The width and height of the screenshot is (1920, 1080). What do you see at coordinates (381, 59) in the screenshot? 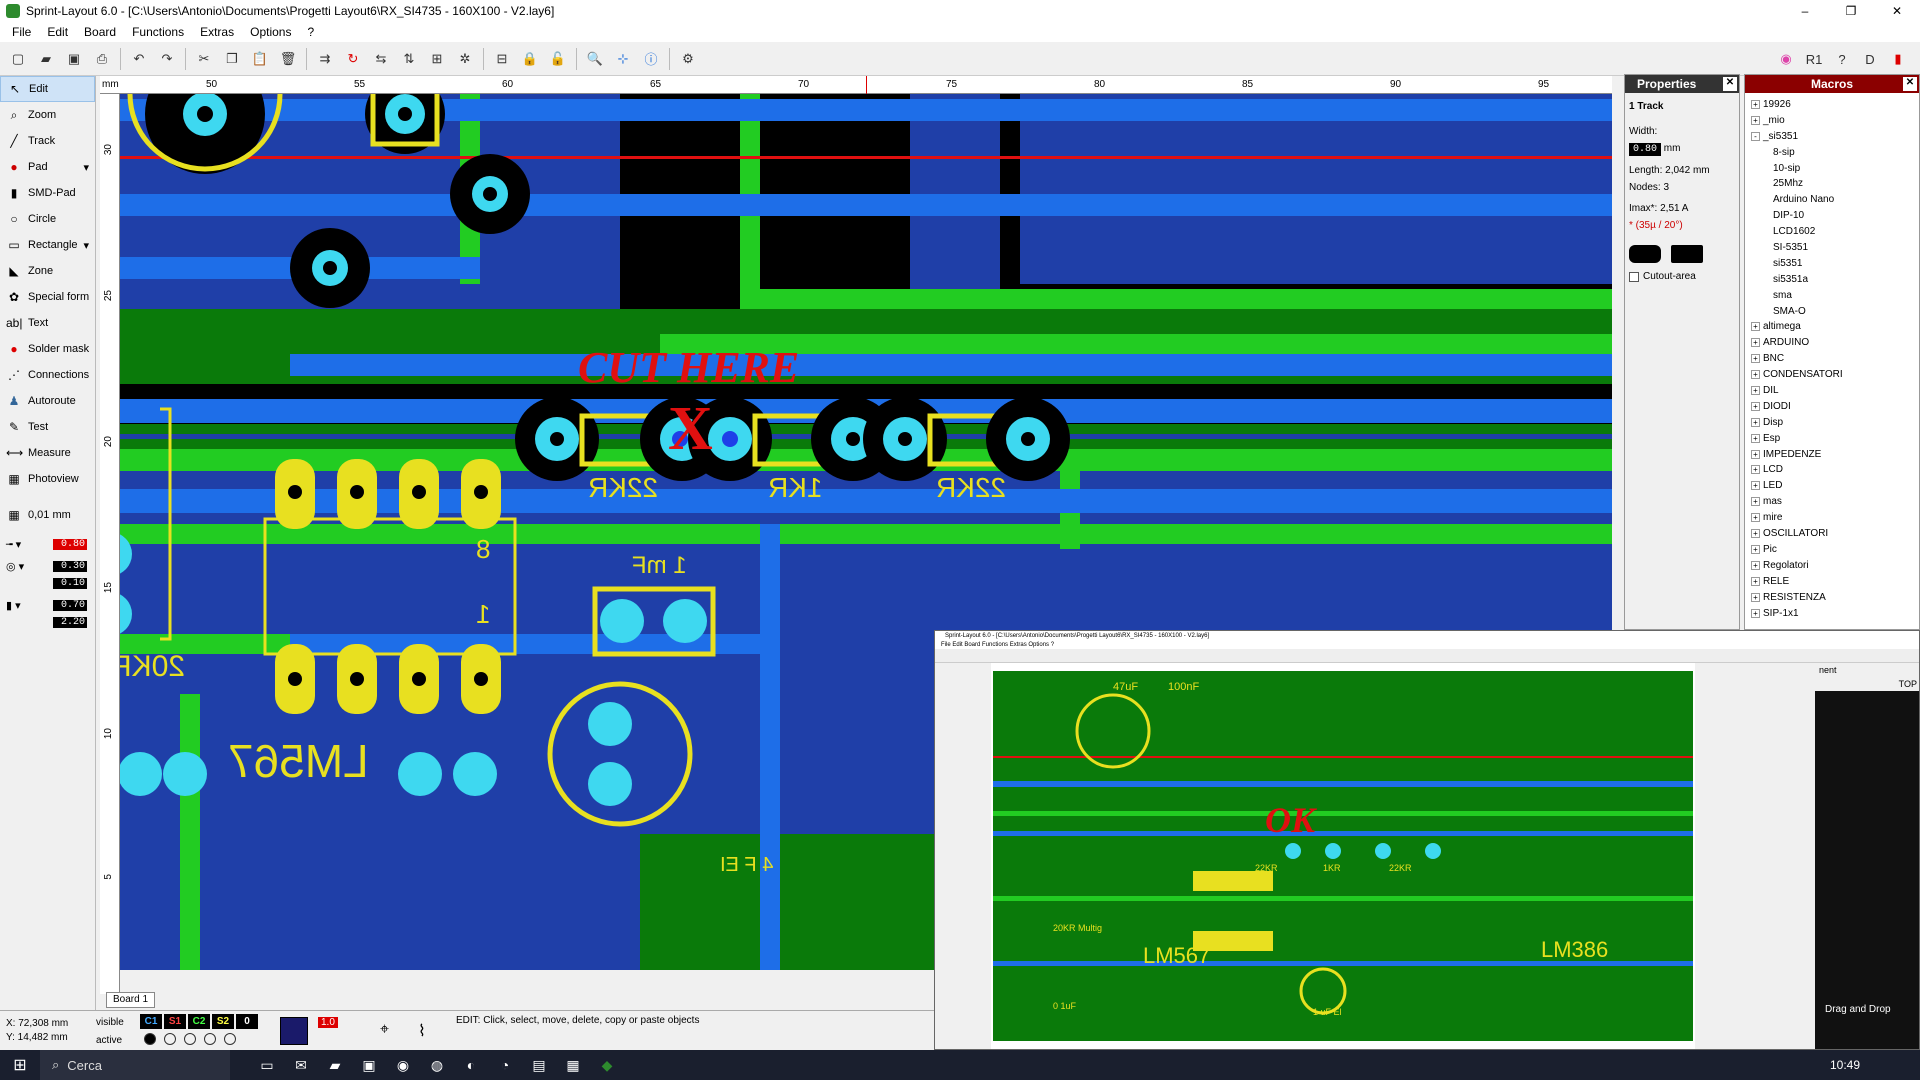
I see `mirror-horizontal-icon: ⇆` at bounding box center [381, 59].